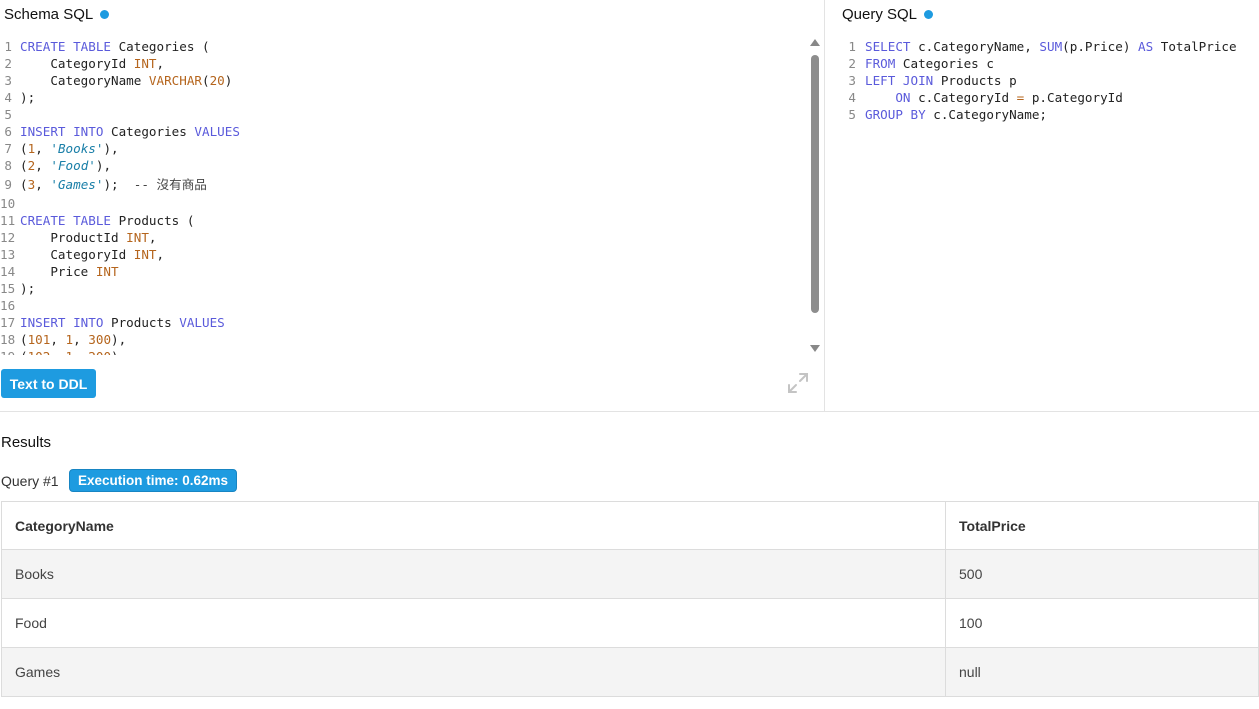  Describe the element at coordinates (403, 305) in the screenshot. I see `code-line: 16` at that location.